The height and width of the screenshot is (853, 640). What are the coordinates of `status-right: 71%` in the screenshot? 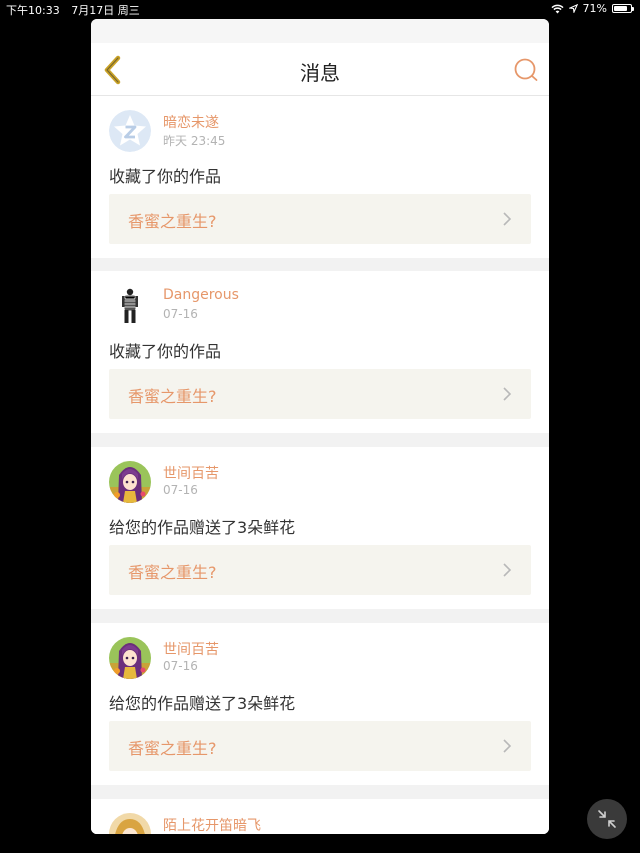 It's located at (592, 8).